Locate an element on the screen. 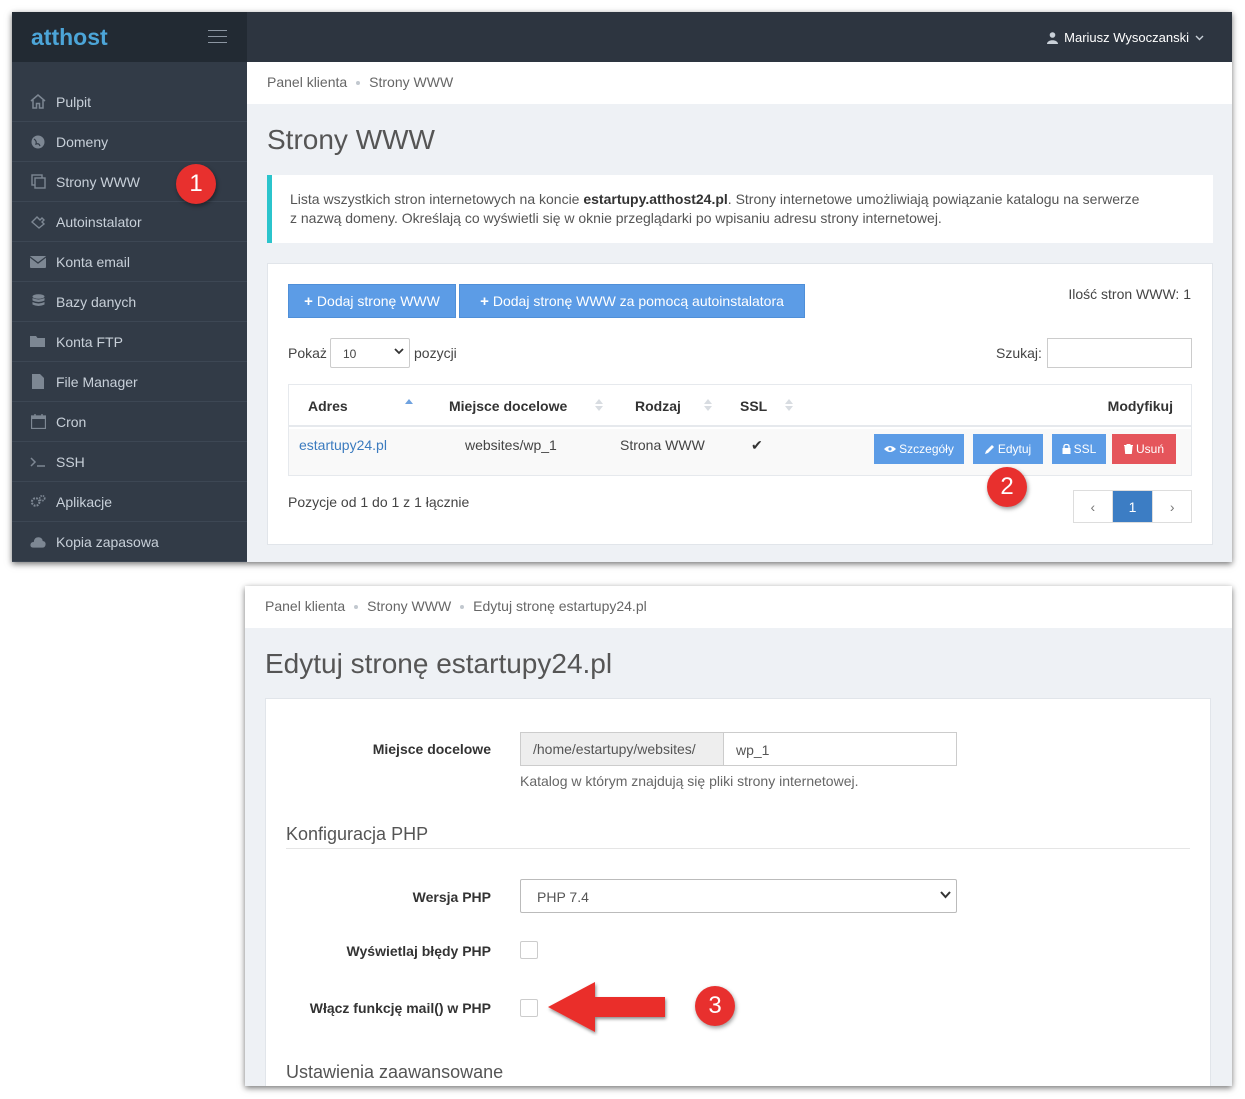  ssl-label: SSL is located at coordinates (1085, 449).